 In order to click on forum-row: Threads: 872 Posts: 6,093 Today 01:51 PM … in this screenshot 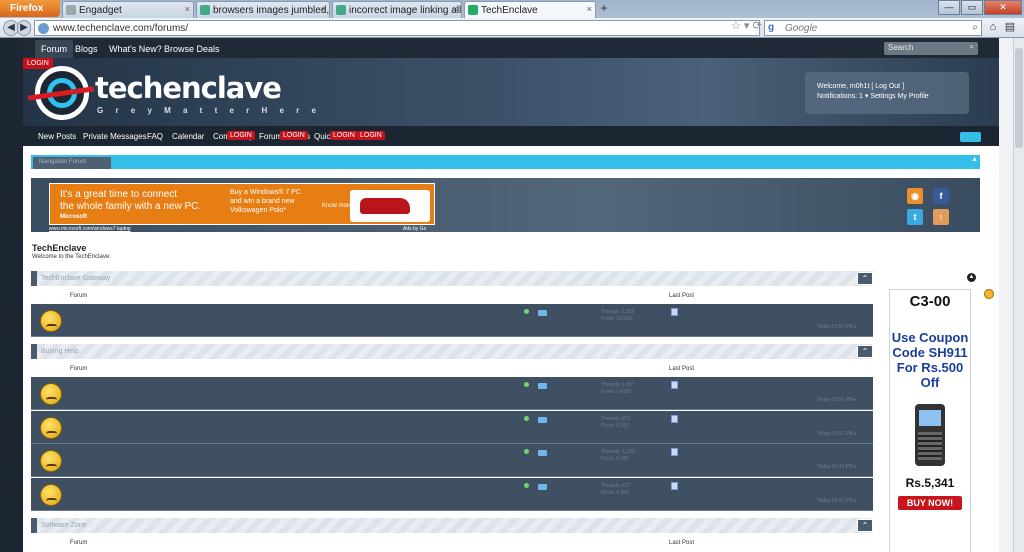, I will do `click(452, 427)`.